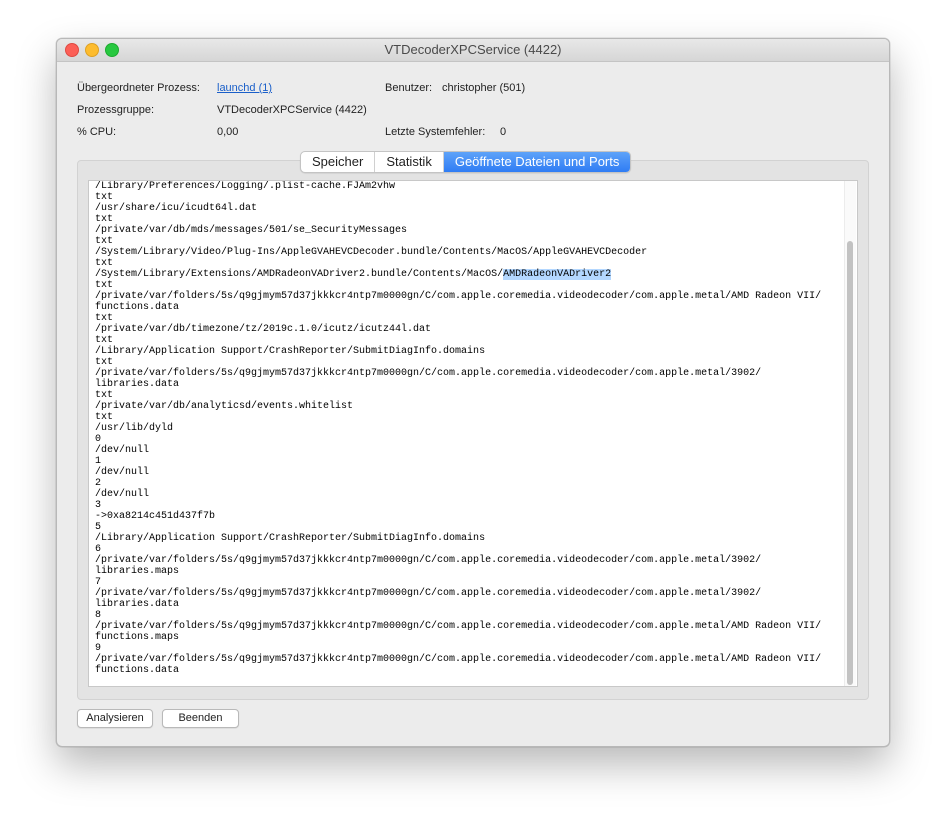 This screenshot has height=820, width=944. Describe the element at coordinates (97, 132) in the screenshot. I see `cpu-label: % CPU:` at that location.